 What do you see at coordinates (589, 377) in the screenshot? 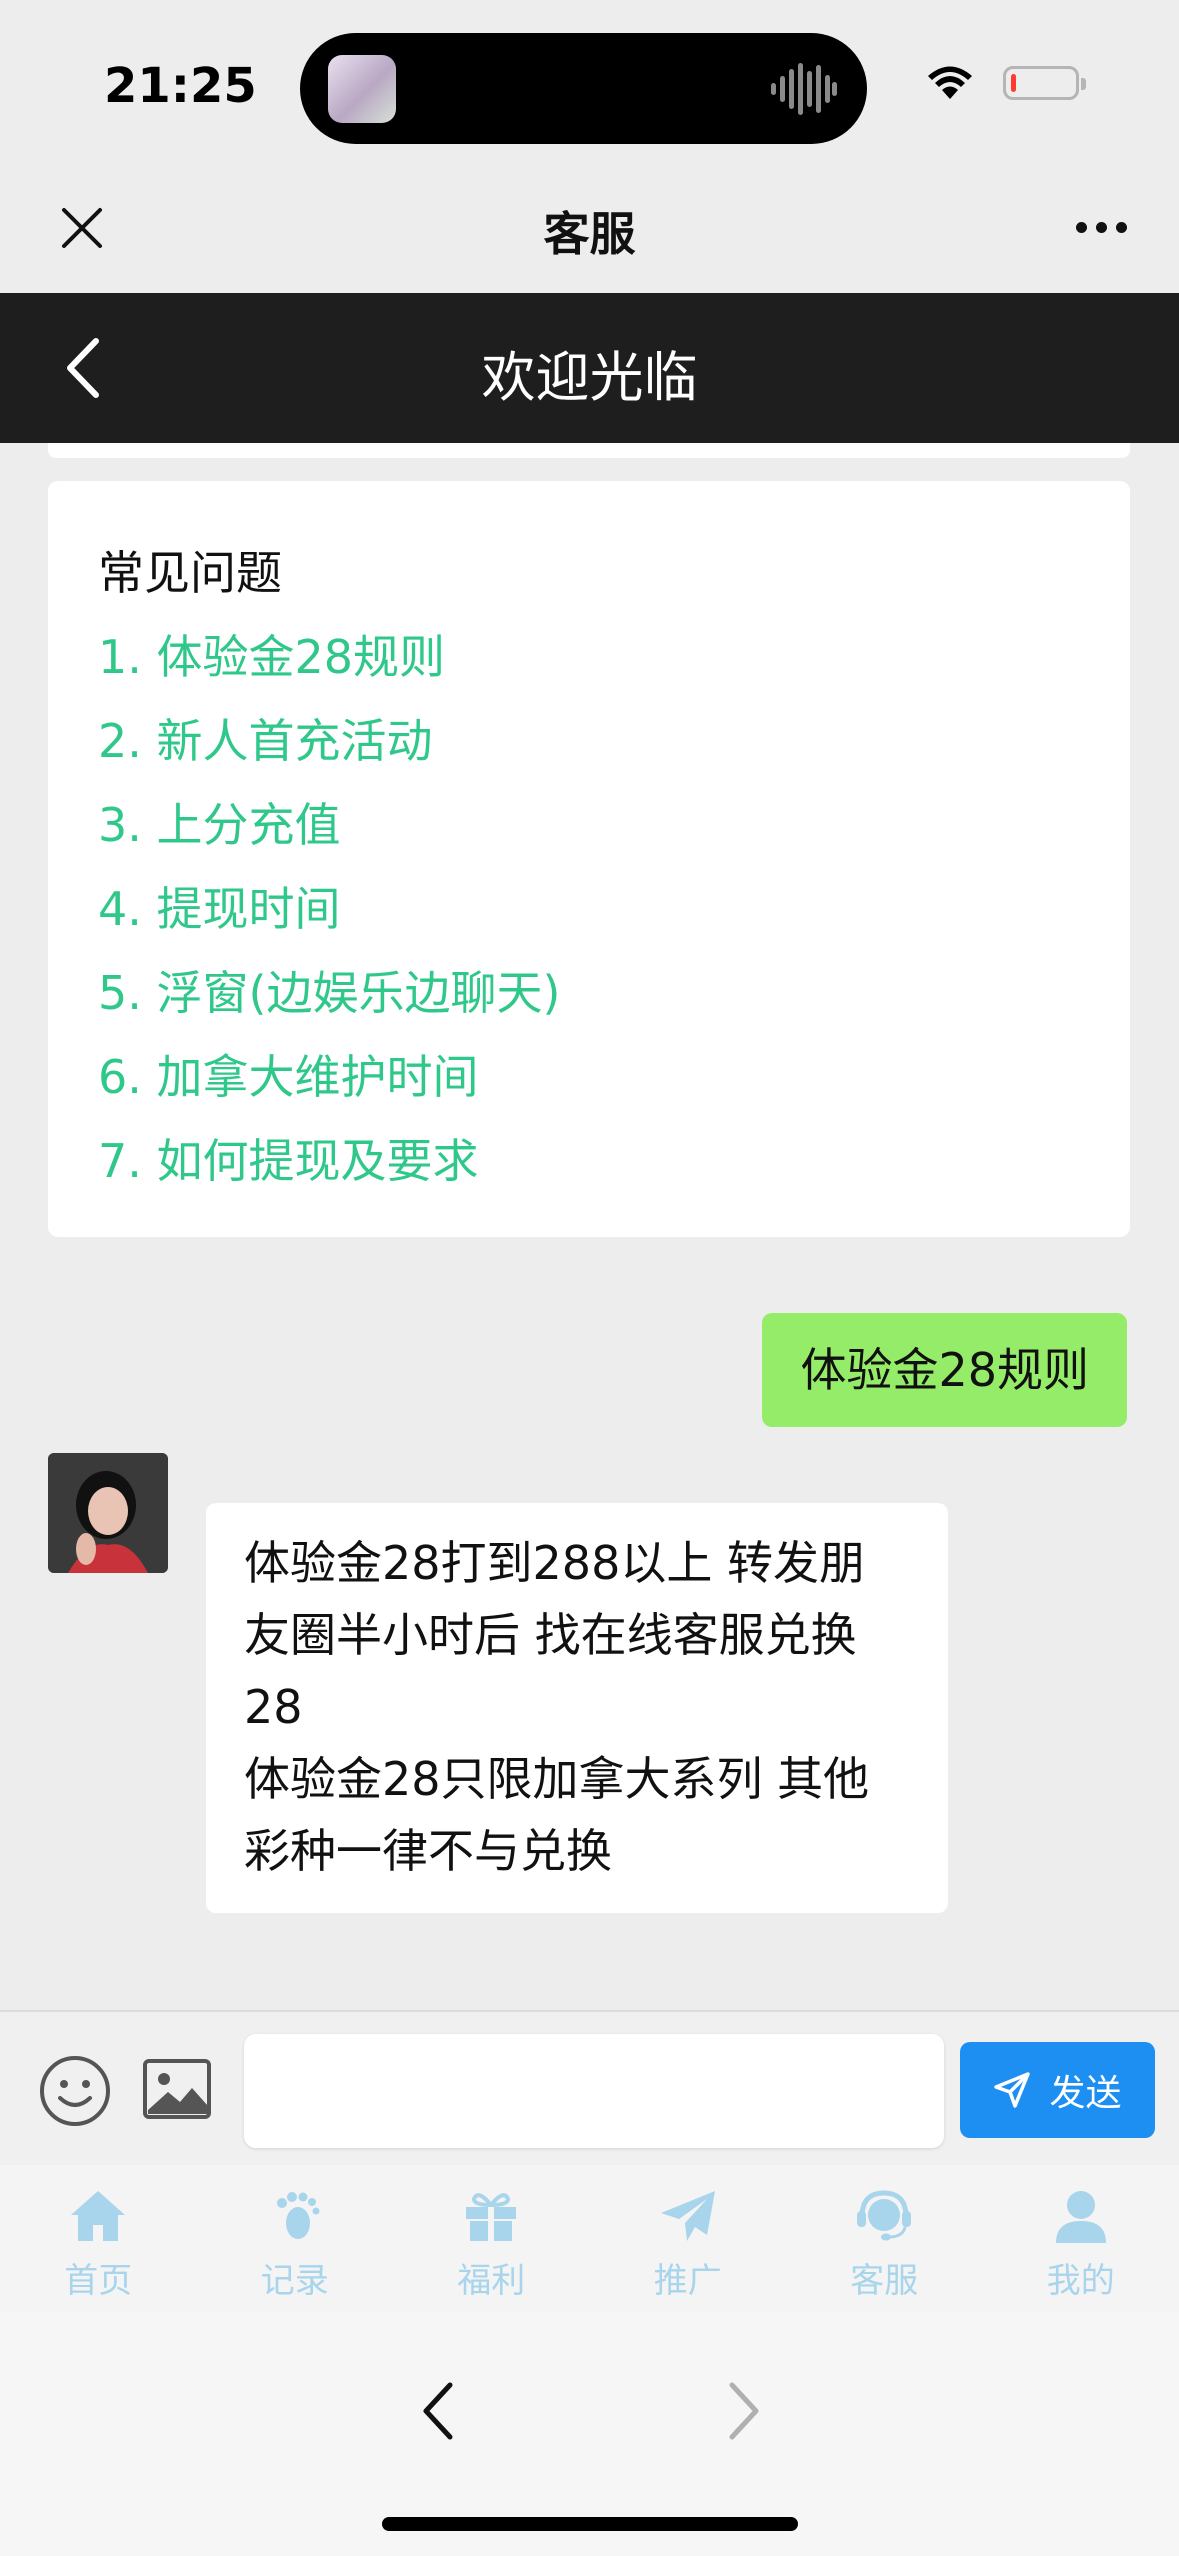
I see `page-title: 欢迎光临` at bounding box center [589, 377].